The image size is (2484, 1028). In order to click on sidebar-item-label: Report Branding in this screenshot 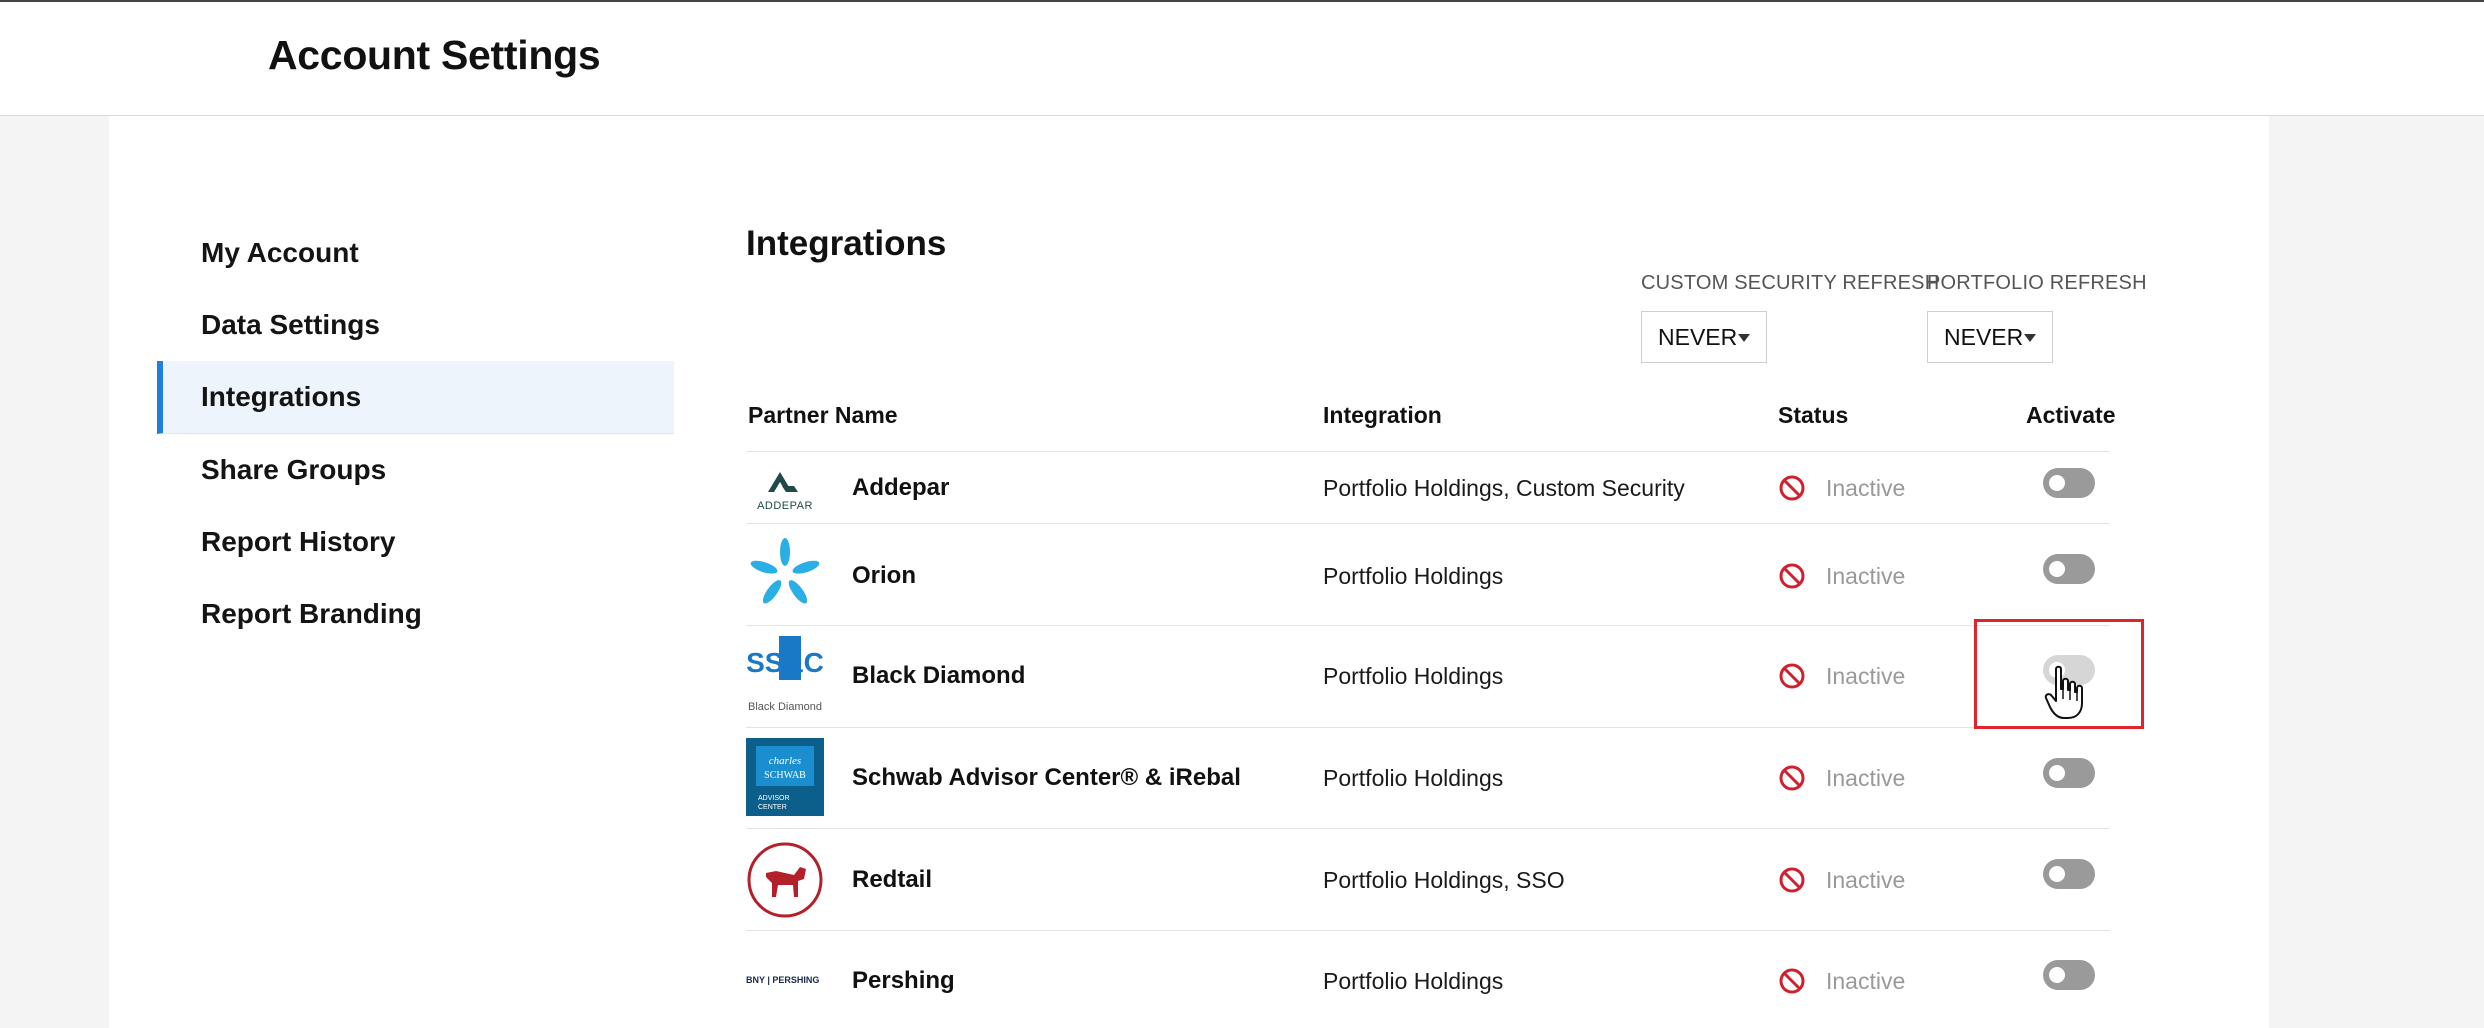, I will do `click(311, 613)`.